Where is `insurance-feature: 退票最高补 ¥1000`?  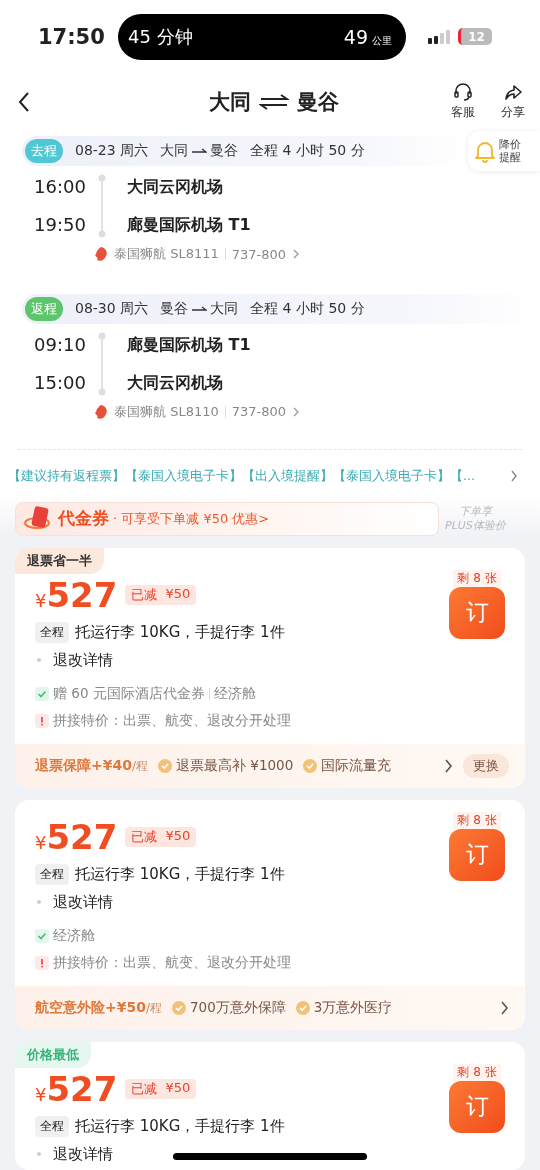
insurance-feature: 退票最高补 ¥1000 is located at coordinates (235, 766).